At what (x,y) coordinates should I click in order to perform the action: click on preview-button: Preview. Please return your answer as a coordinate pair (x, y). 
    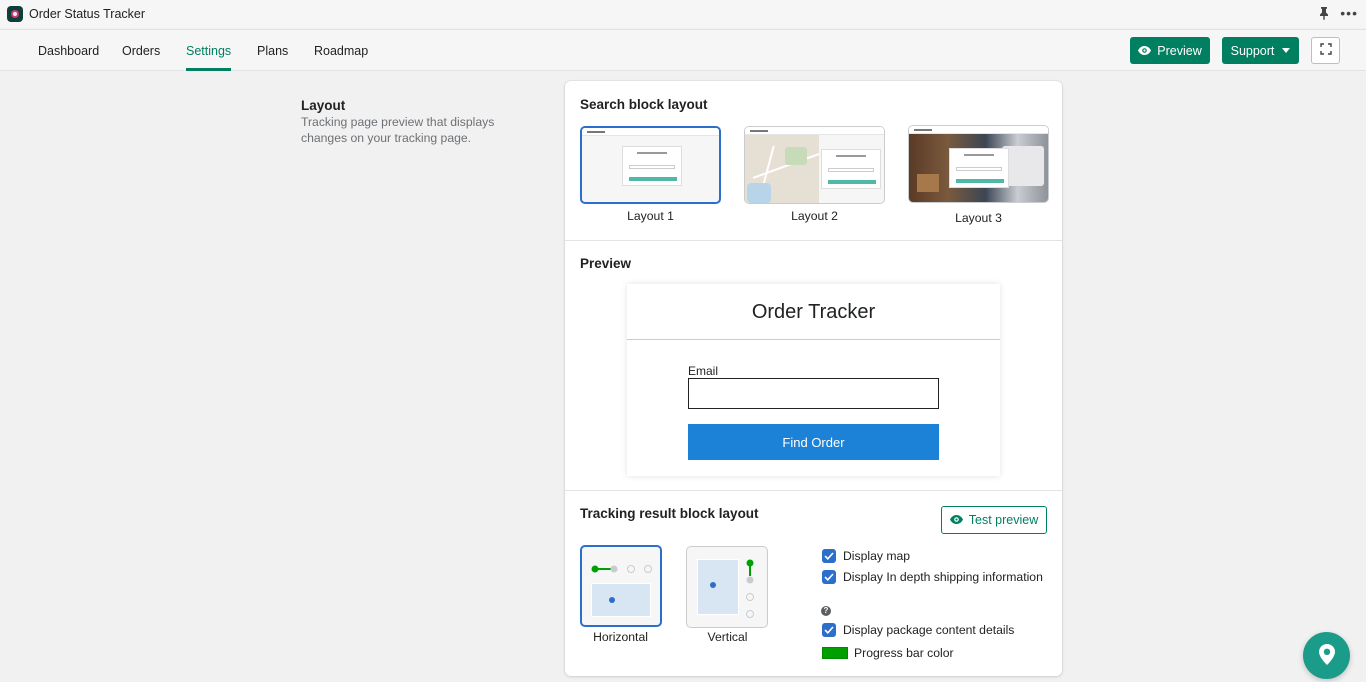
    Looking at the image, I should click on (1170, 50).